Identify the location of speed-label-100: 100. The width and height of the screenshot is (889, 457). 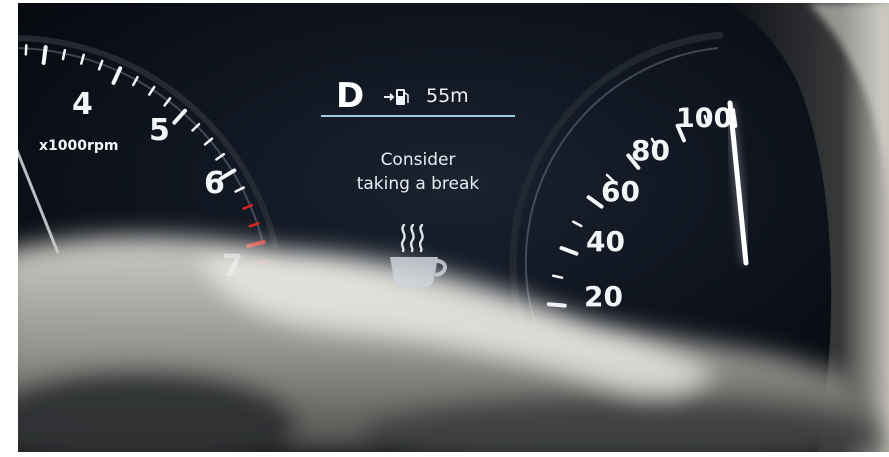
(704, 118).